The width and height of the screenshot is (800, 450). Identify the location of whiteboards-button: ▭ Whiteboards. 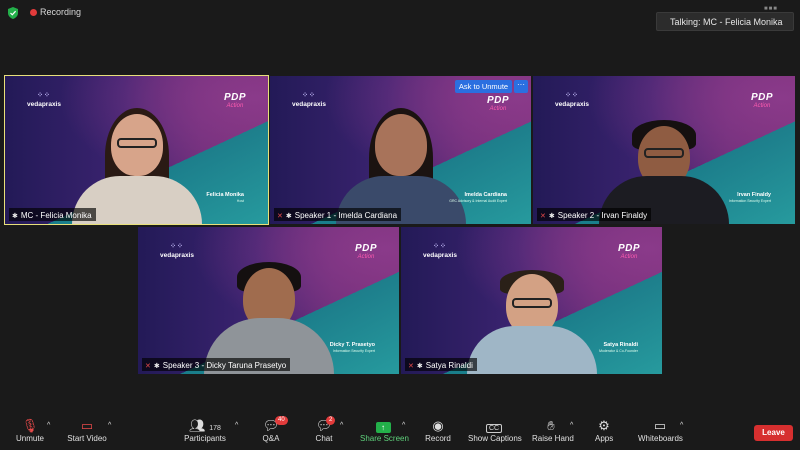
(660, 430).